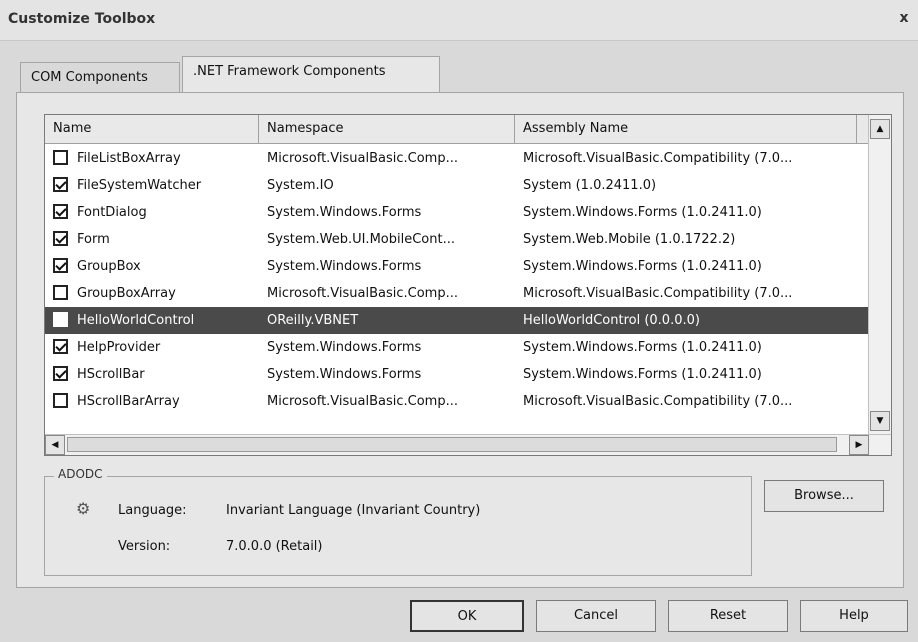 The height and width of the screenshot is (642, 918). Describe the element at coordinates (111, 374) in the screenshot. I see `component-name: HScrollBar` at that location.